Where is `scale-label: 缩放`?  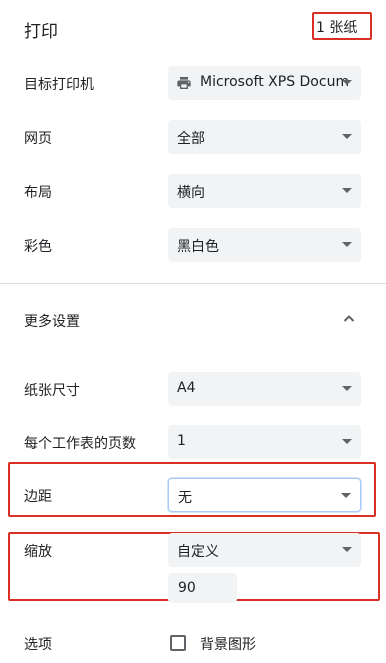 scale-label: 缩放 is located at coordinates (38, 552).